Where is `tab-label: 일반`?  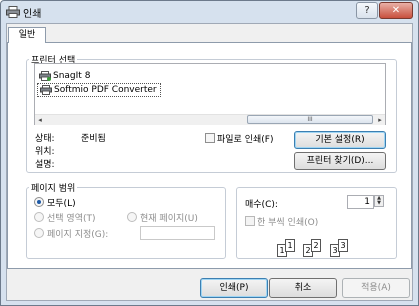
tab-label: 일반 is located at coordinates (27, 35).